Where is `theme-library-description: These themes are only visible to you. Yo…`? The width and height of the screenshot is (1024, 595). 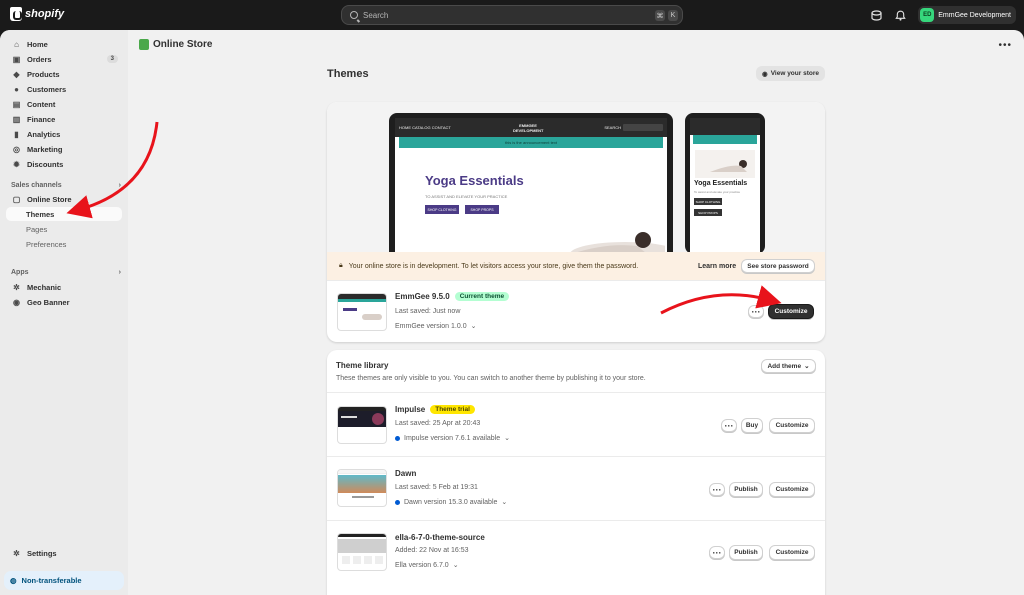
theme-library-description: These themes are only visible to you. Yo… is located at coordinates (491, 378).